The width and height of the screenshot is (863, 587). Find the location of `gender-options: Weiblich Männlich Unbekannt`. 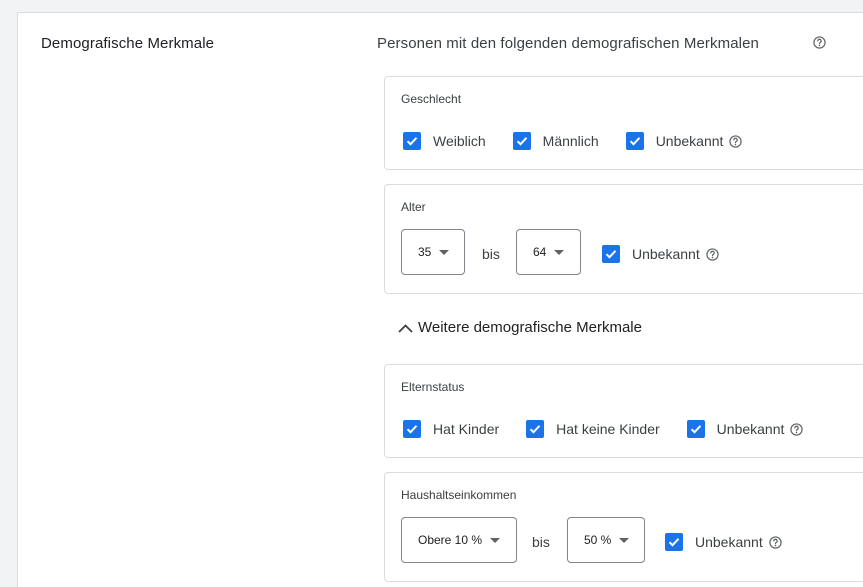

gender-options: Weiblich Männlich Unbekannt is located at coordinates (573, 141).